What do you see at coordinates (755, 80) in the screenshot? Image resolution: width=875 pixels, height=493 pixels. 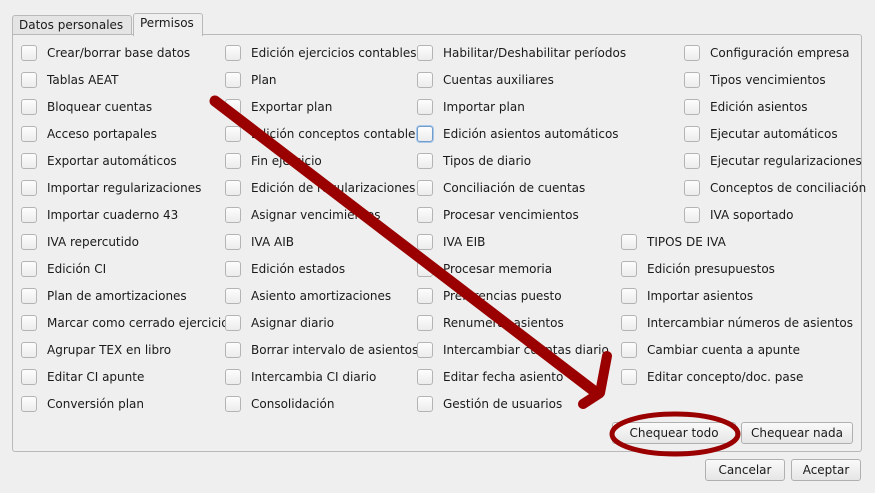 I see `permission-checkbox: Tipos vencimientos` at bounding box center [755, 80].